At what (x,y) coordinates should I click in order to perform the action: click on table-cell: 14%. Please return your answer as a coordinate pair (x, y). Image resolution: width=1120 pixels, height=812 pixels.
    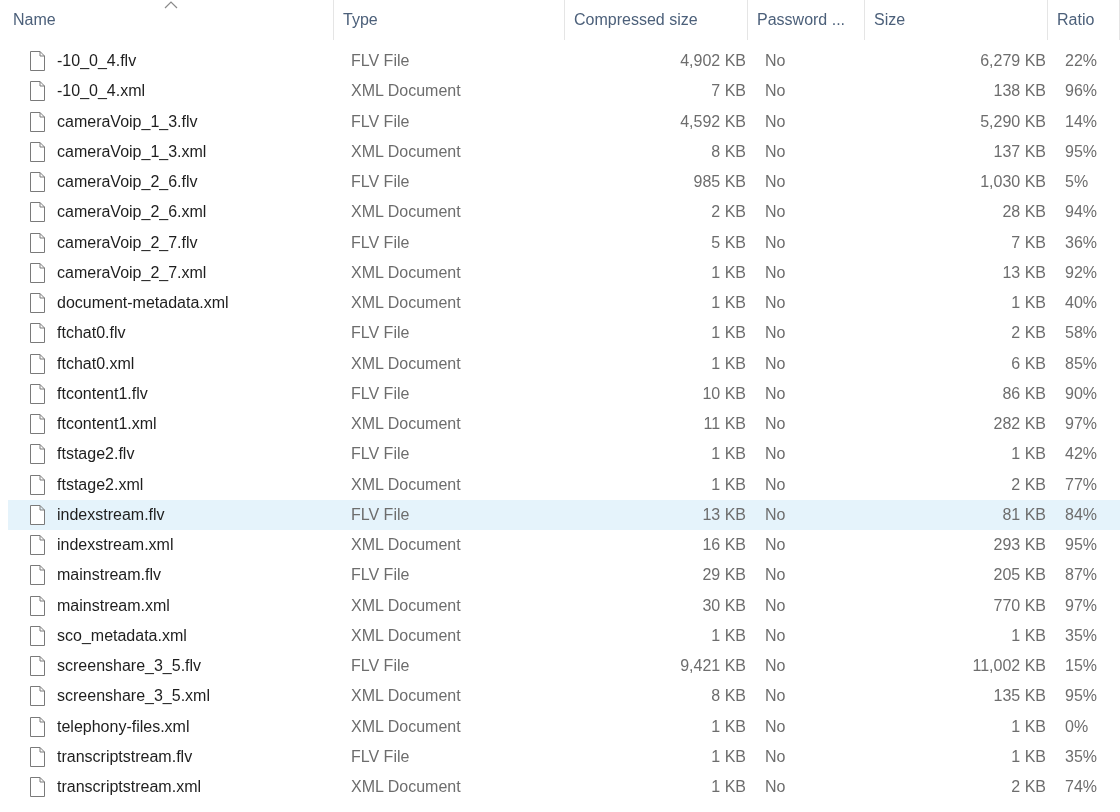
    Looking at the image, I should click on (1081, 121).